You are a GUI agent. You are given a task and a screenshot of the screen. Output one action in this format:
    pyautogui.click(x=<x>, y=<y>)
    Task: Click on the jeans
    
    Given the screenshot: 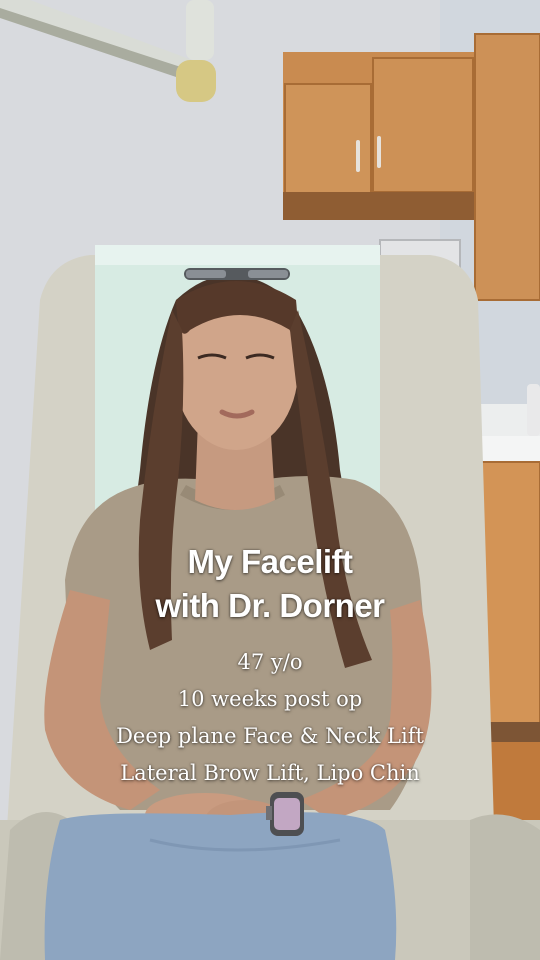 What is the action you would take?
    pyautogui.click(x=220, y=886)
    